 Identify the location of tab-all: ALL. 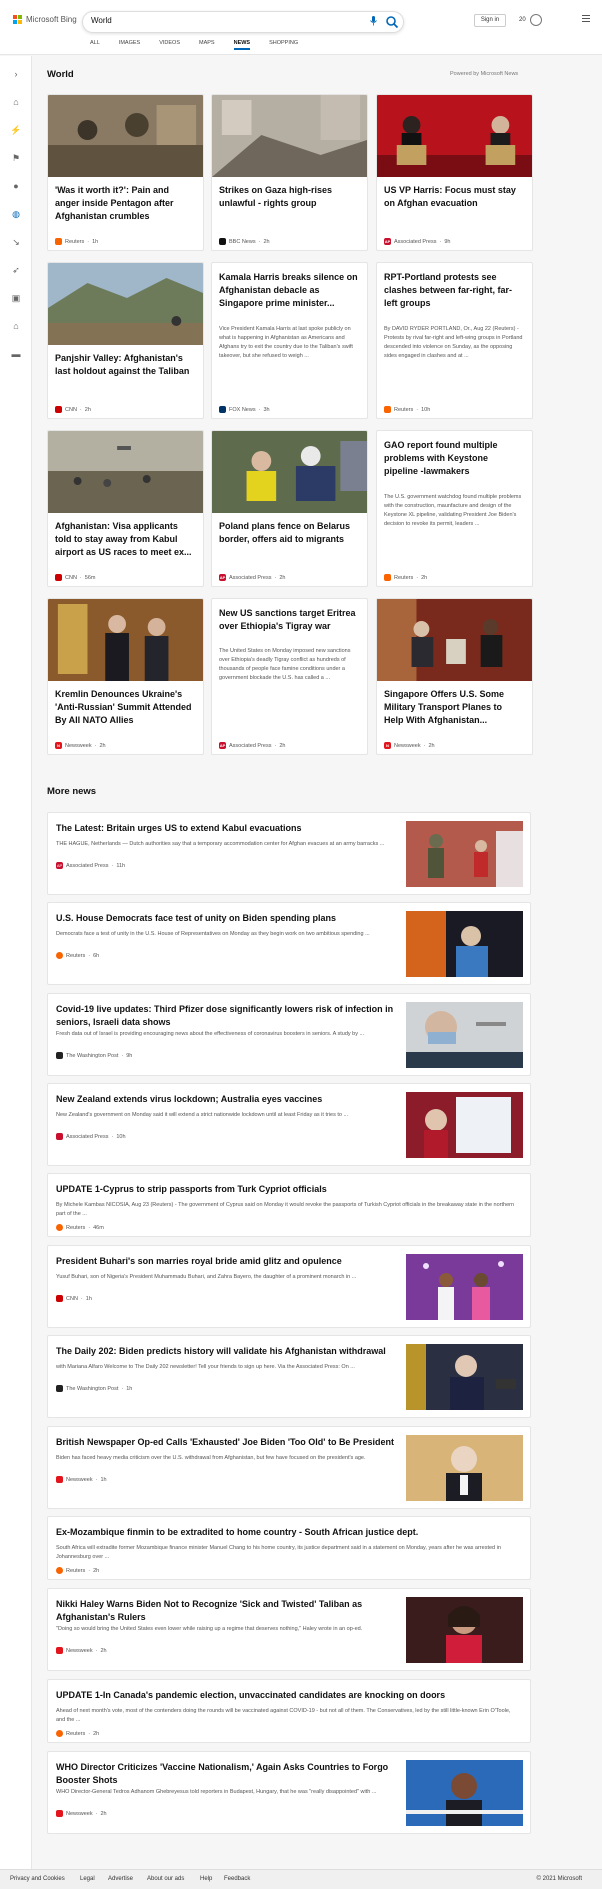
(95, 45).